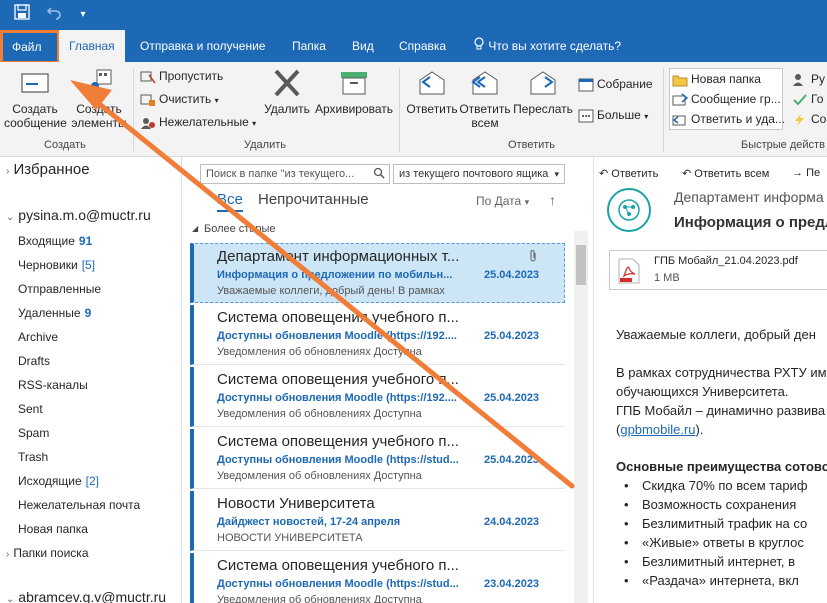 The width and height of the screenshot is (827, 603). What do you see at coordinates (502, 201) in the screenshot?
I see `sort-dropdown: По Дата ▾` at bounding box center [502, 201].